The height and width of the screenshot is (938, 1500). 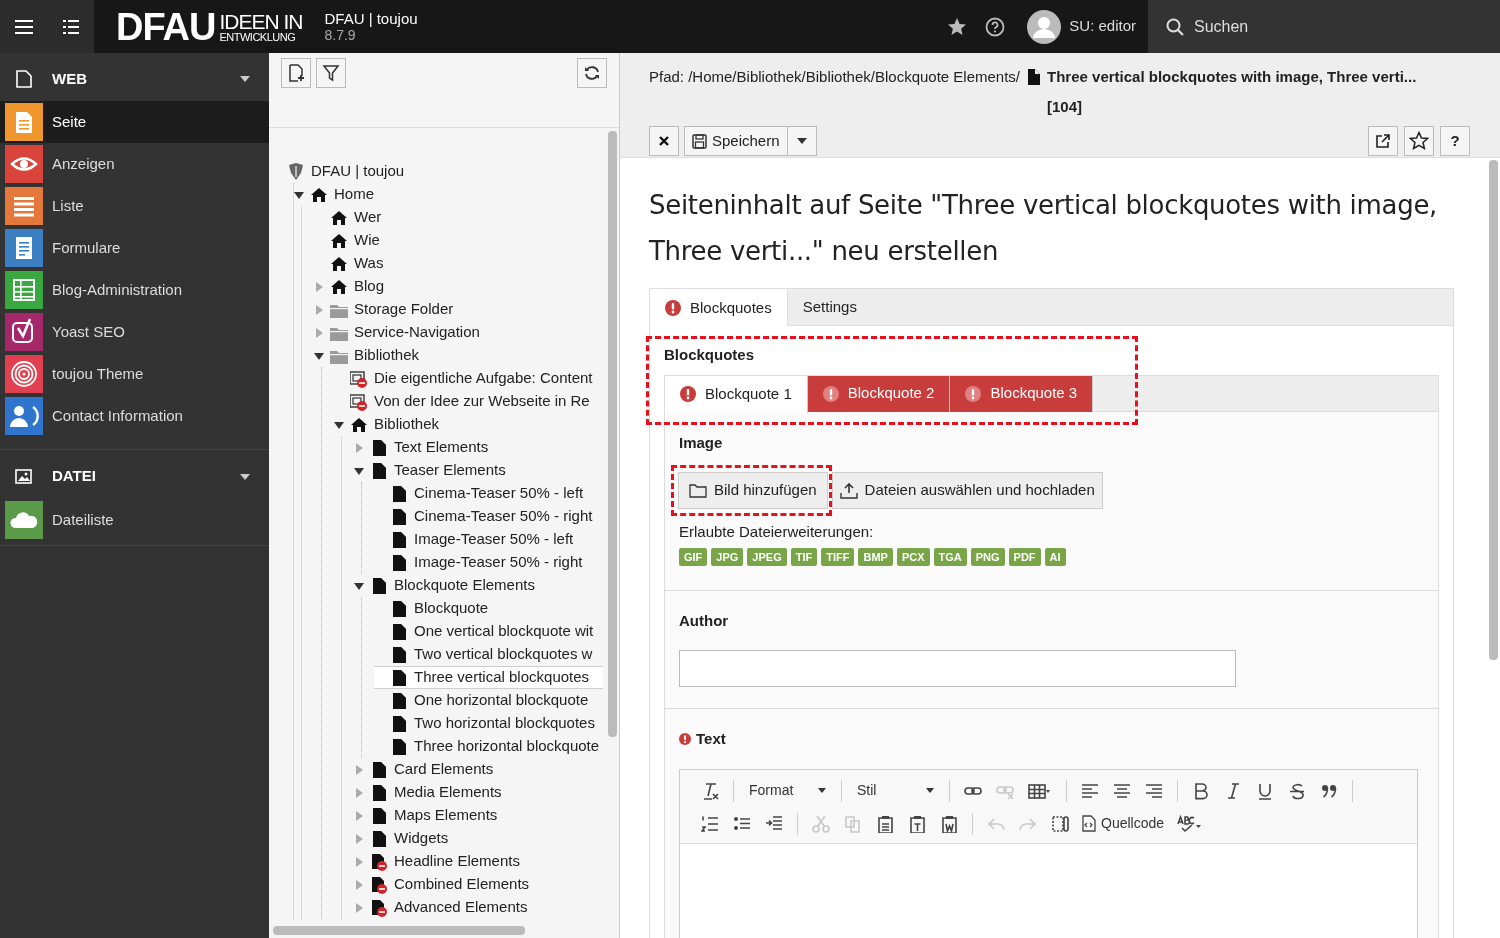 What do you see at coordinates (736, 394) in the screenshot?
I see `tab: Blockquote 1` at bounding box center [736, 394].